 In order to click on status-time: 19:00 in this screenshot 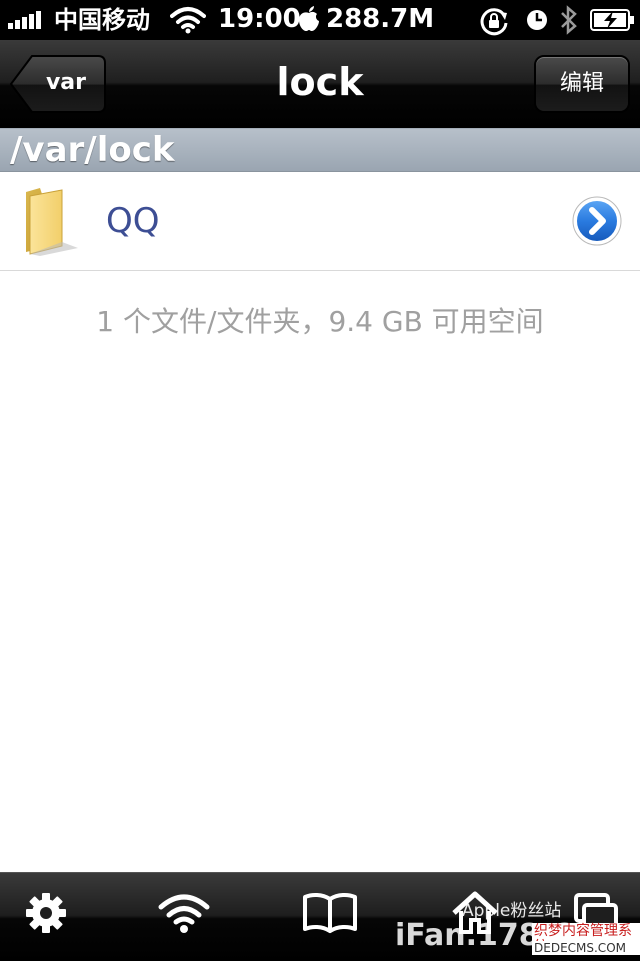, I will do `click(259, 19)`.